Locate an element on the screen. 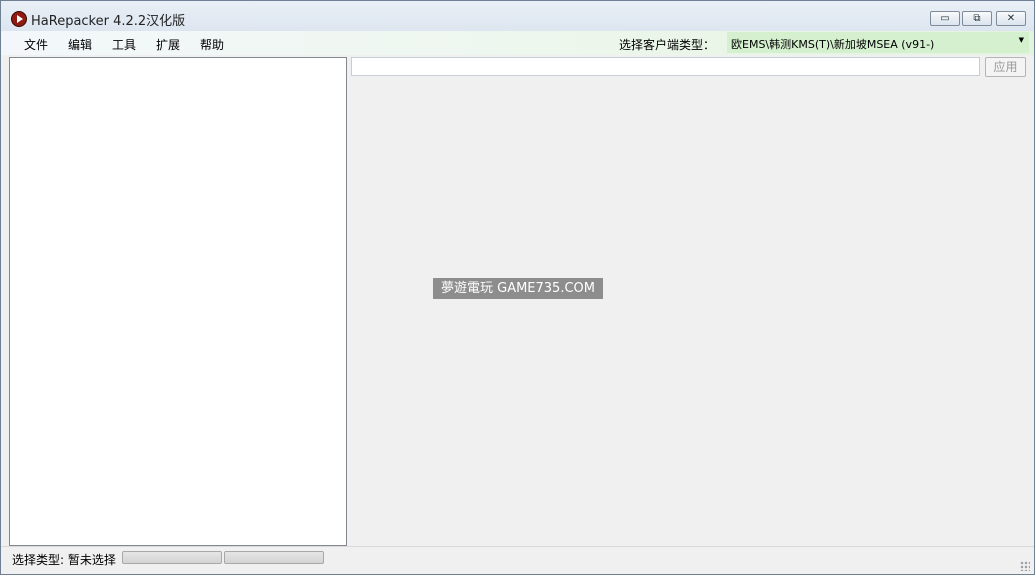 This screenshot has width=1035, height=575. menu-edit: 编辑 is located at coordinates (80, 44).